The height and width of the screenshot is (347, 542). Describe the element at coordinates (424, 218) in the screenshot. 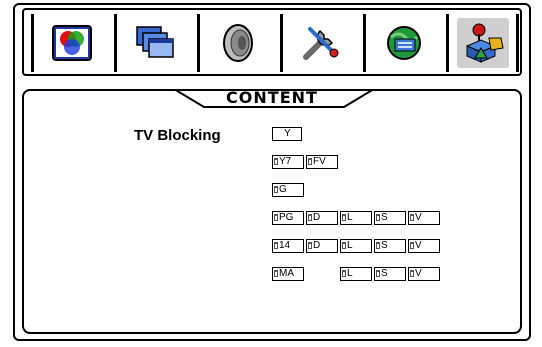

I see `rating-pg-v-toggle: V` at that location.